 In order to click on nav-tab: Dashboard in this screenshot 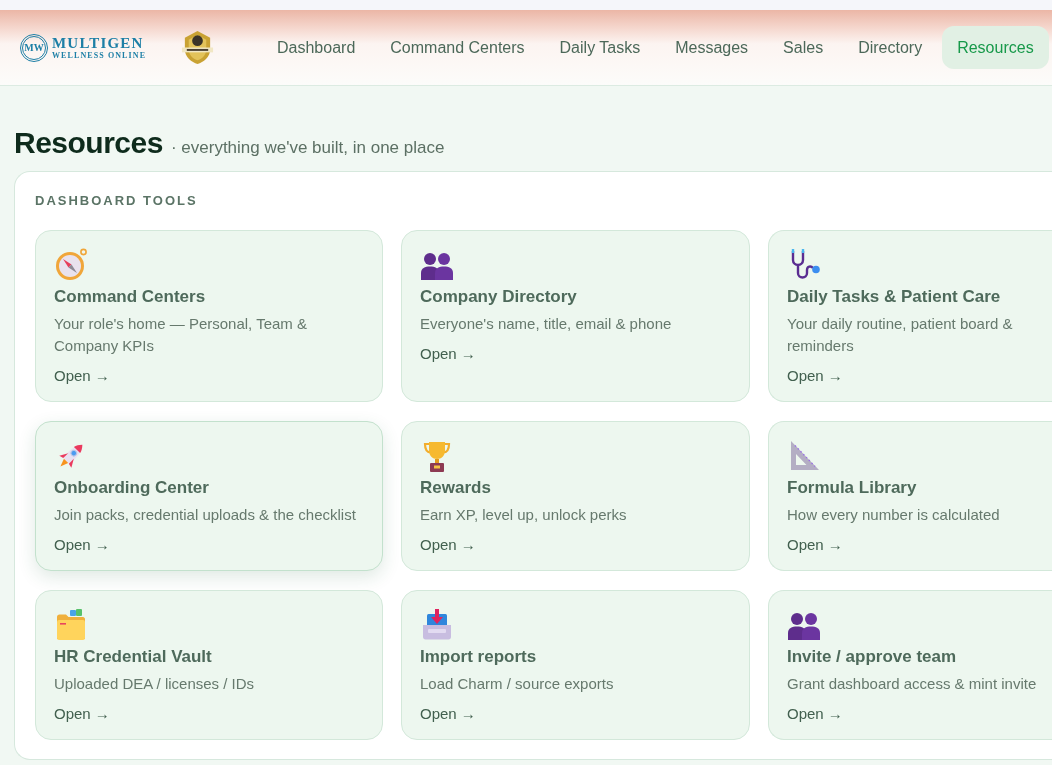, I will do `click(316, 47)`.